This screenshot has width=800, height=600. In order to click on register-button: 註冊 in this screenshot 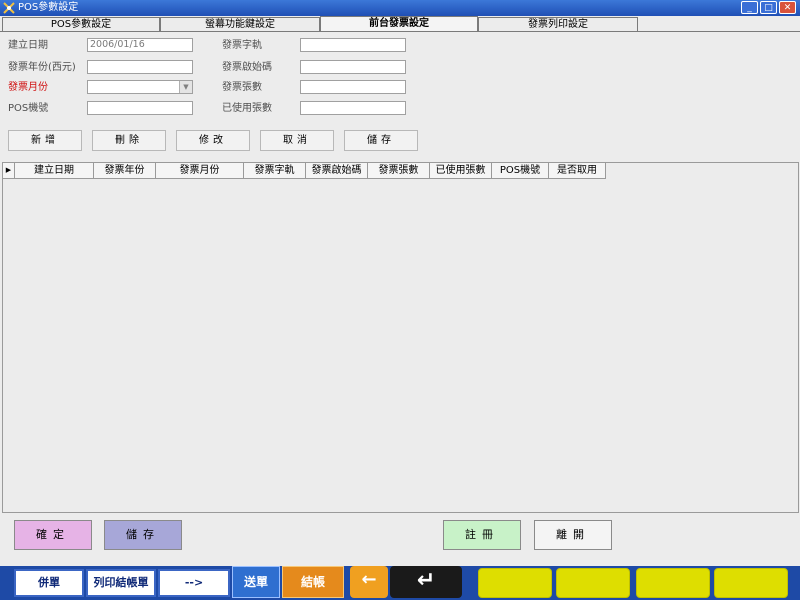, I will do `click(482, 535)`.